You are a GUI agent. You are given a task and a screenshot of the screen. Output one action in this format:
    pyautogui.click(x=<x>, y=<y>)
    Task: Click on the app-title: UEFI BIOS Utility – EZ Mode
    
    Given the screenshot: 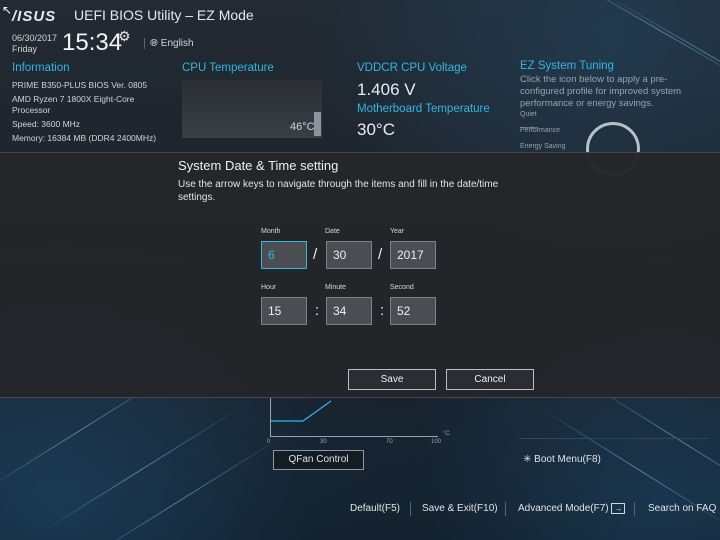 What is the action you would take?
    pyautogui.click(x=164, y=15)
    